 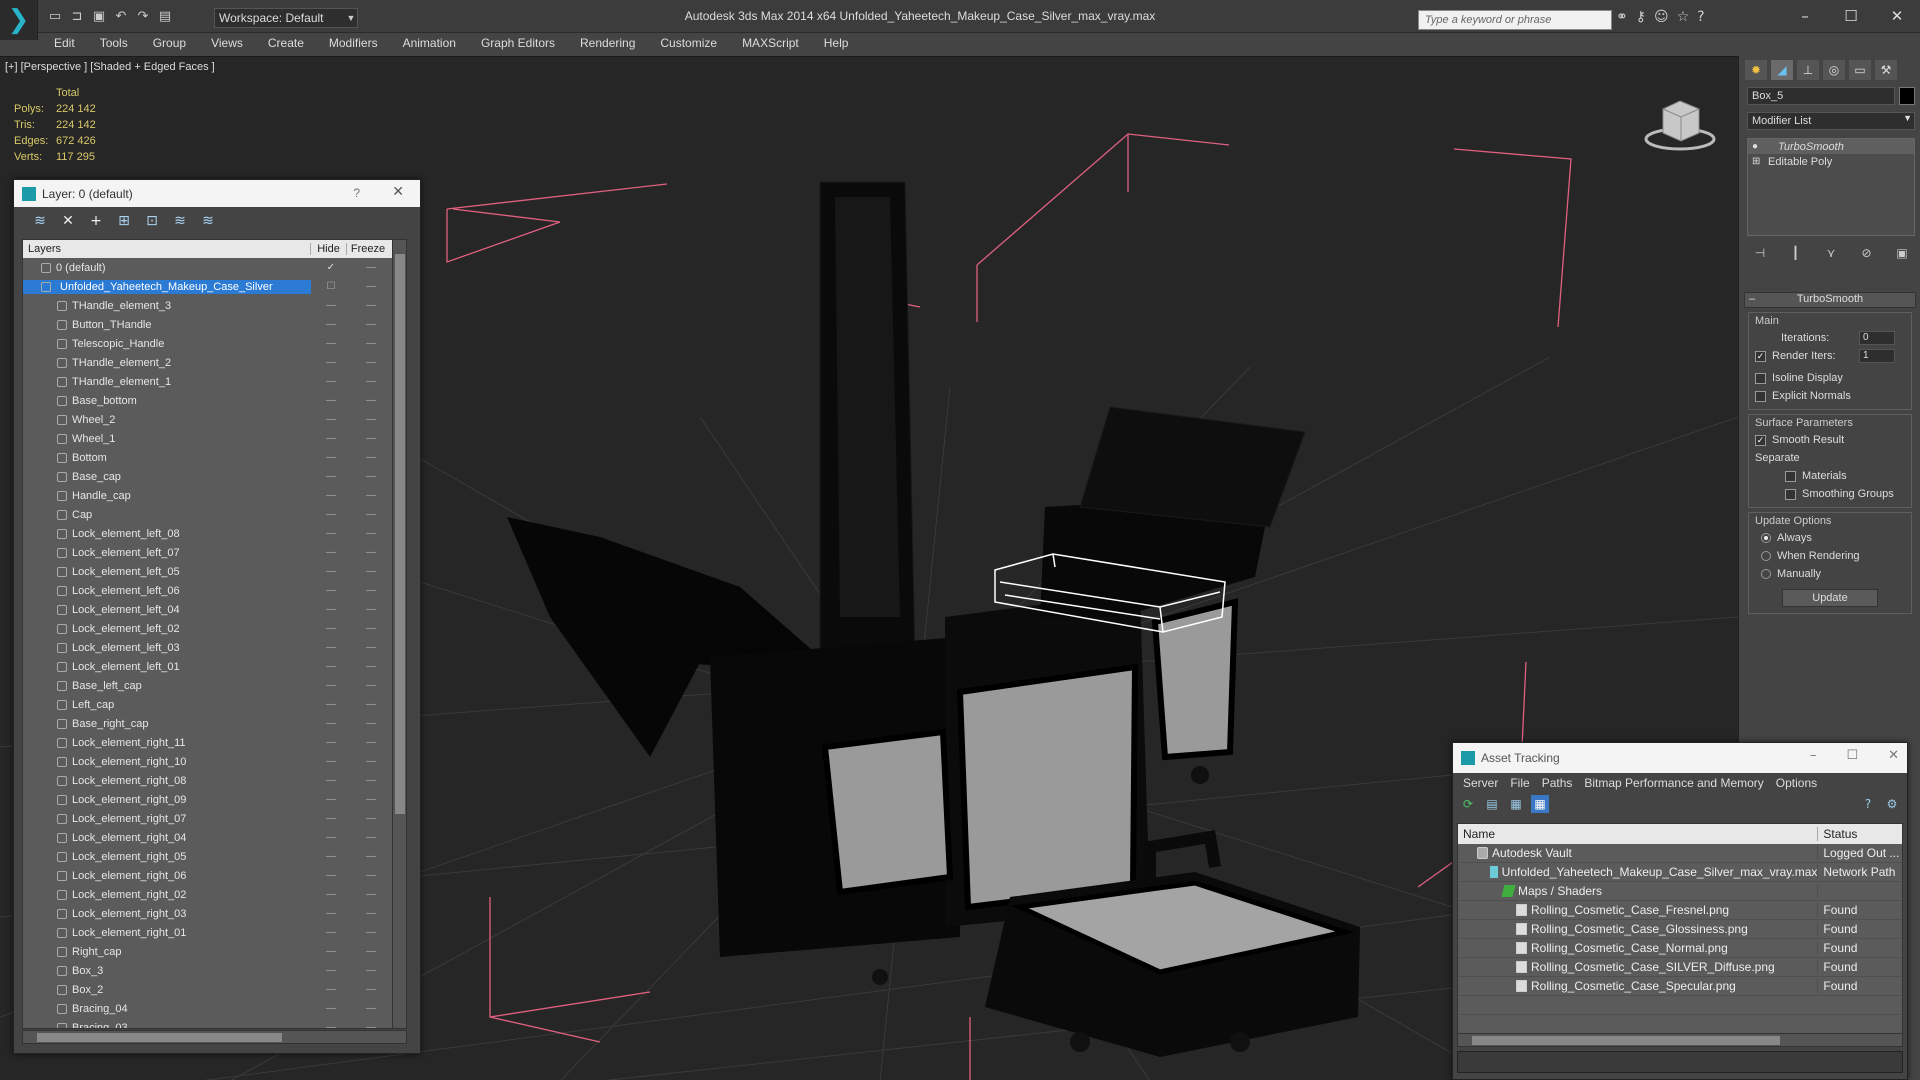 What do you see at coordinates (1680, 986) in the screenshot?
I see `asset-row: Rolling_Cosmetic_Case_Specular.png Found` at bounding box center [1680, 986].